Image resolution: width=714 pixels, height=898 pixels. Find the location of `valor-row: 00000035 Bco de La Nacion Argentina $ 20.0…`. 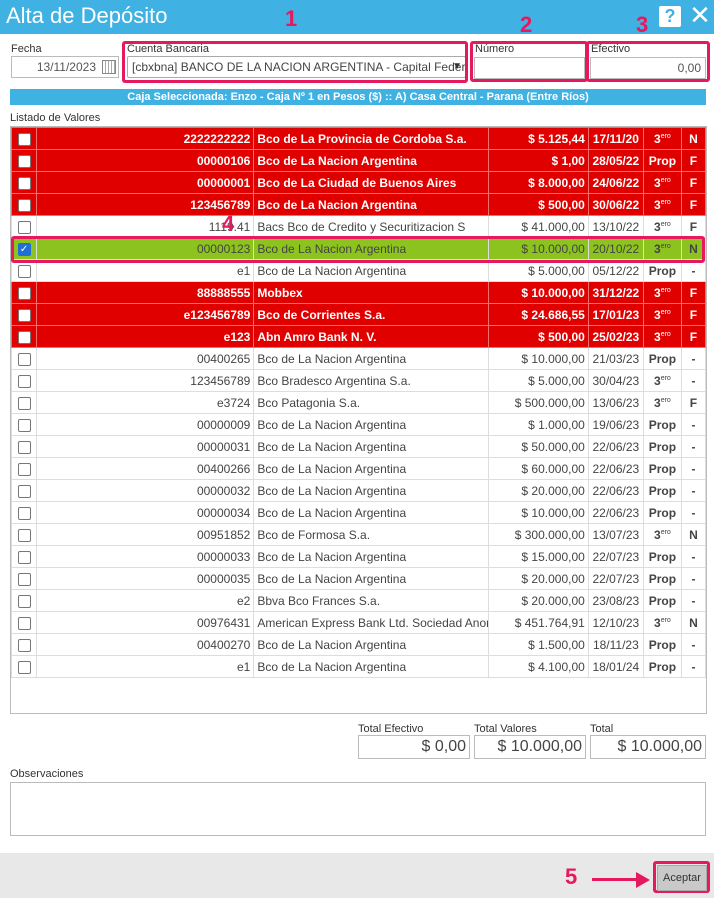

valor-row: 00000035 Bco de La Nacion Argentina $ 20.0… is located at coordinates (358, 578).